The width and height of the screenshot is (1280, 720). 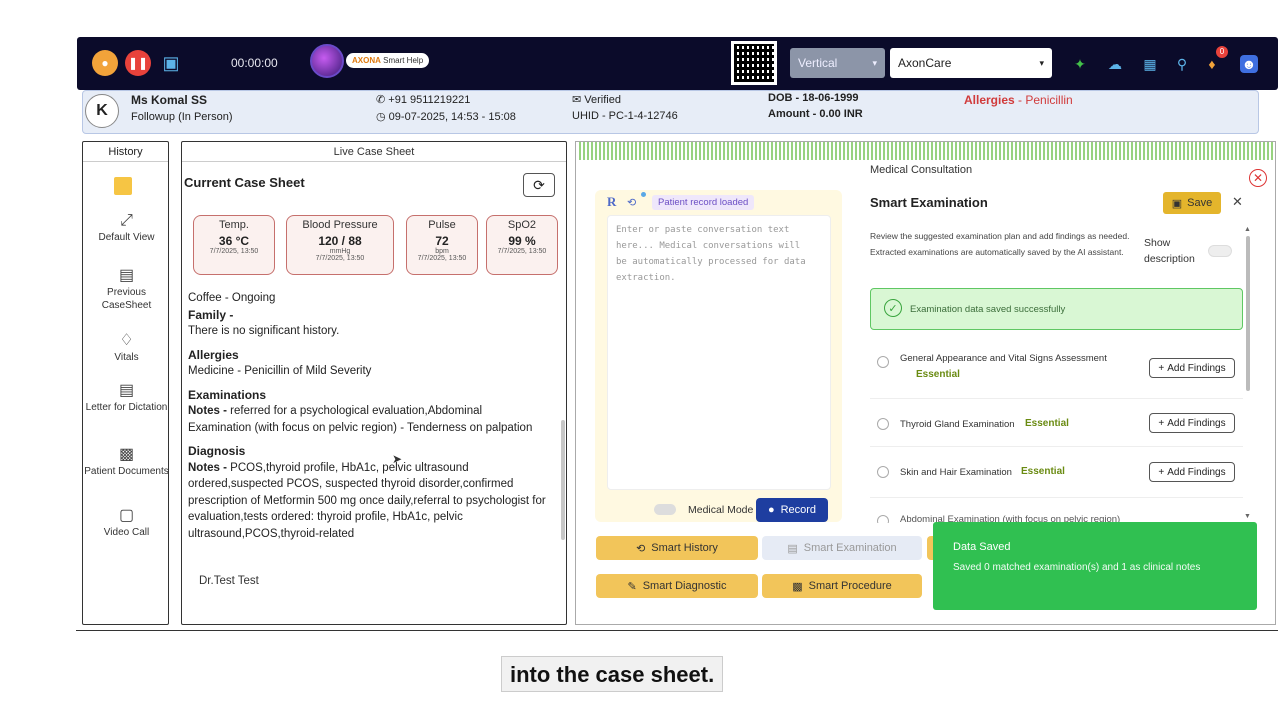 I want to click on content-divider, so click(x=677, y=630).